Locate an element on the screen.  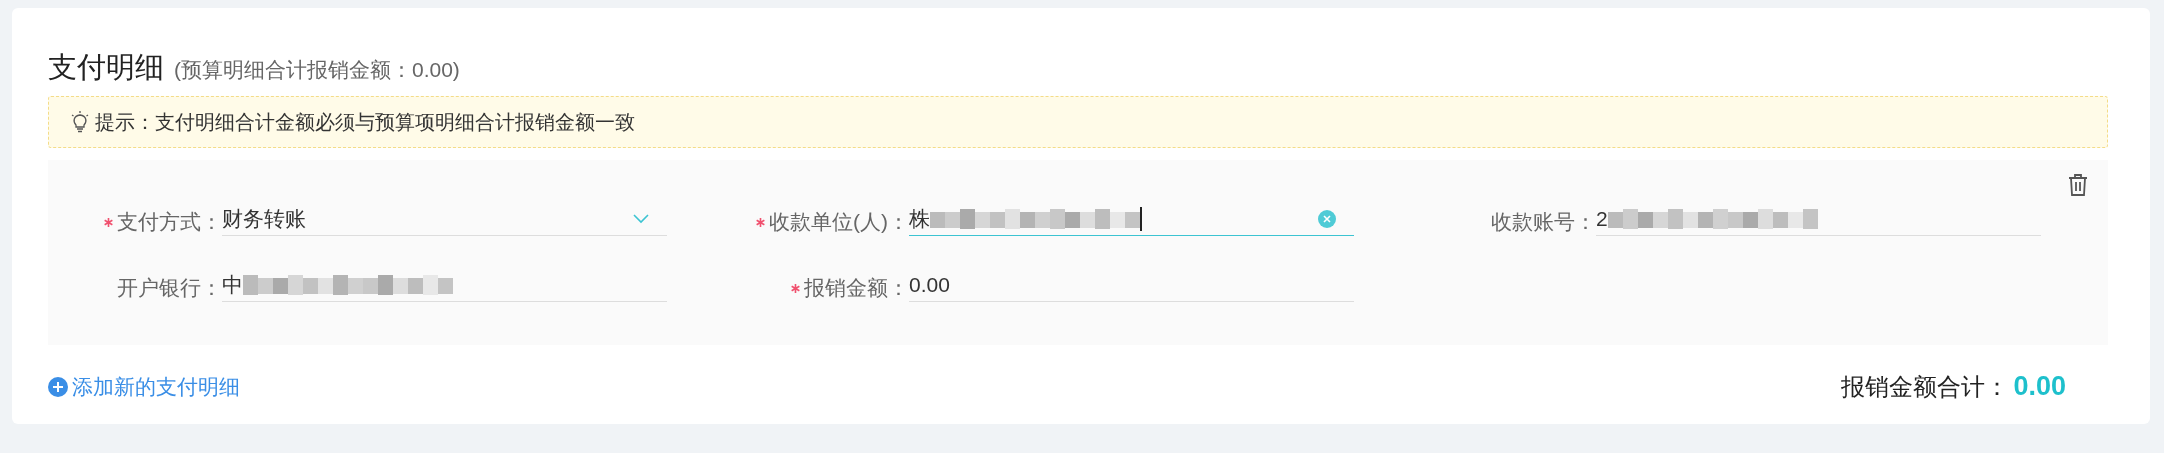
section-title: 支付明细 is located at coordinates (106, 67).